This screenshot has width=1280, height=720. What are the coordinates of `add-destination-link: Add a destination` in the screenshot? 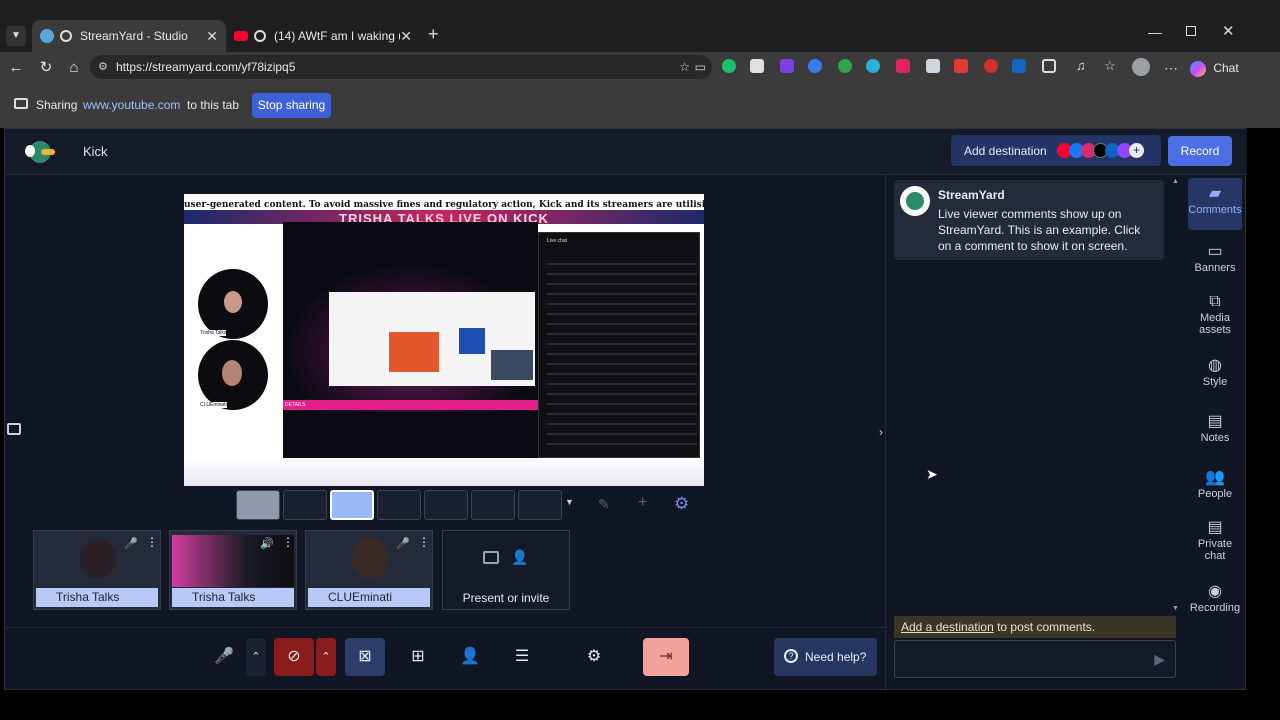 It's located at (947, 627).